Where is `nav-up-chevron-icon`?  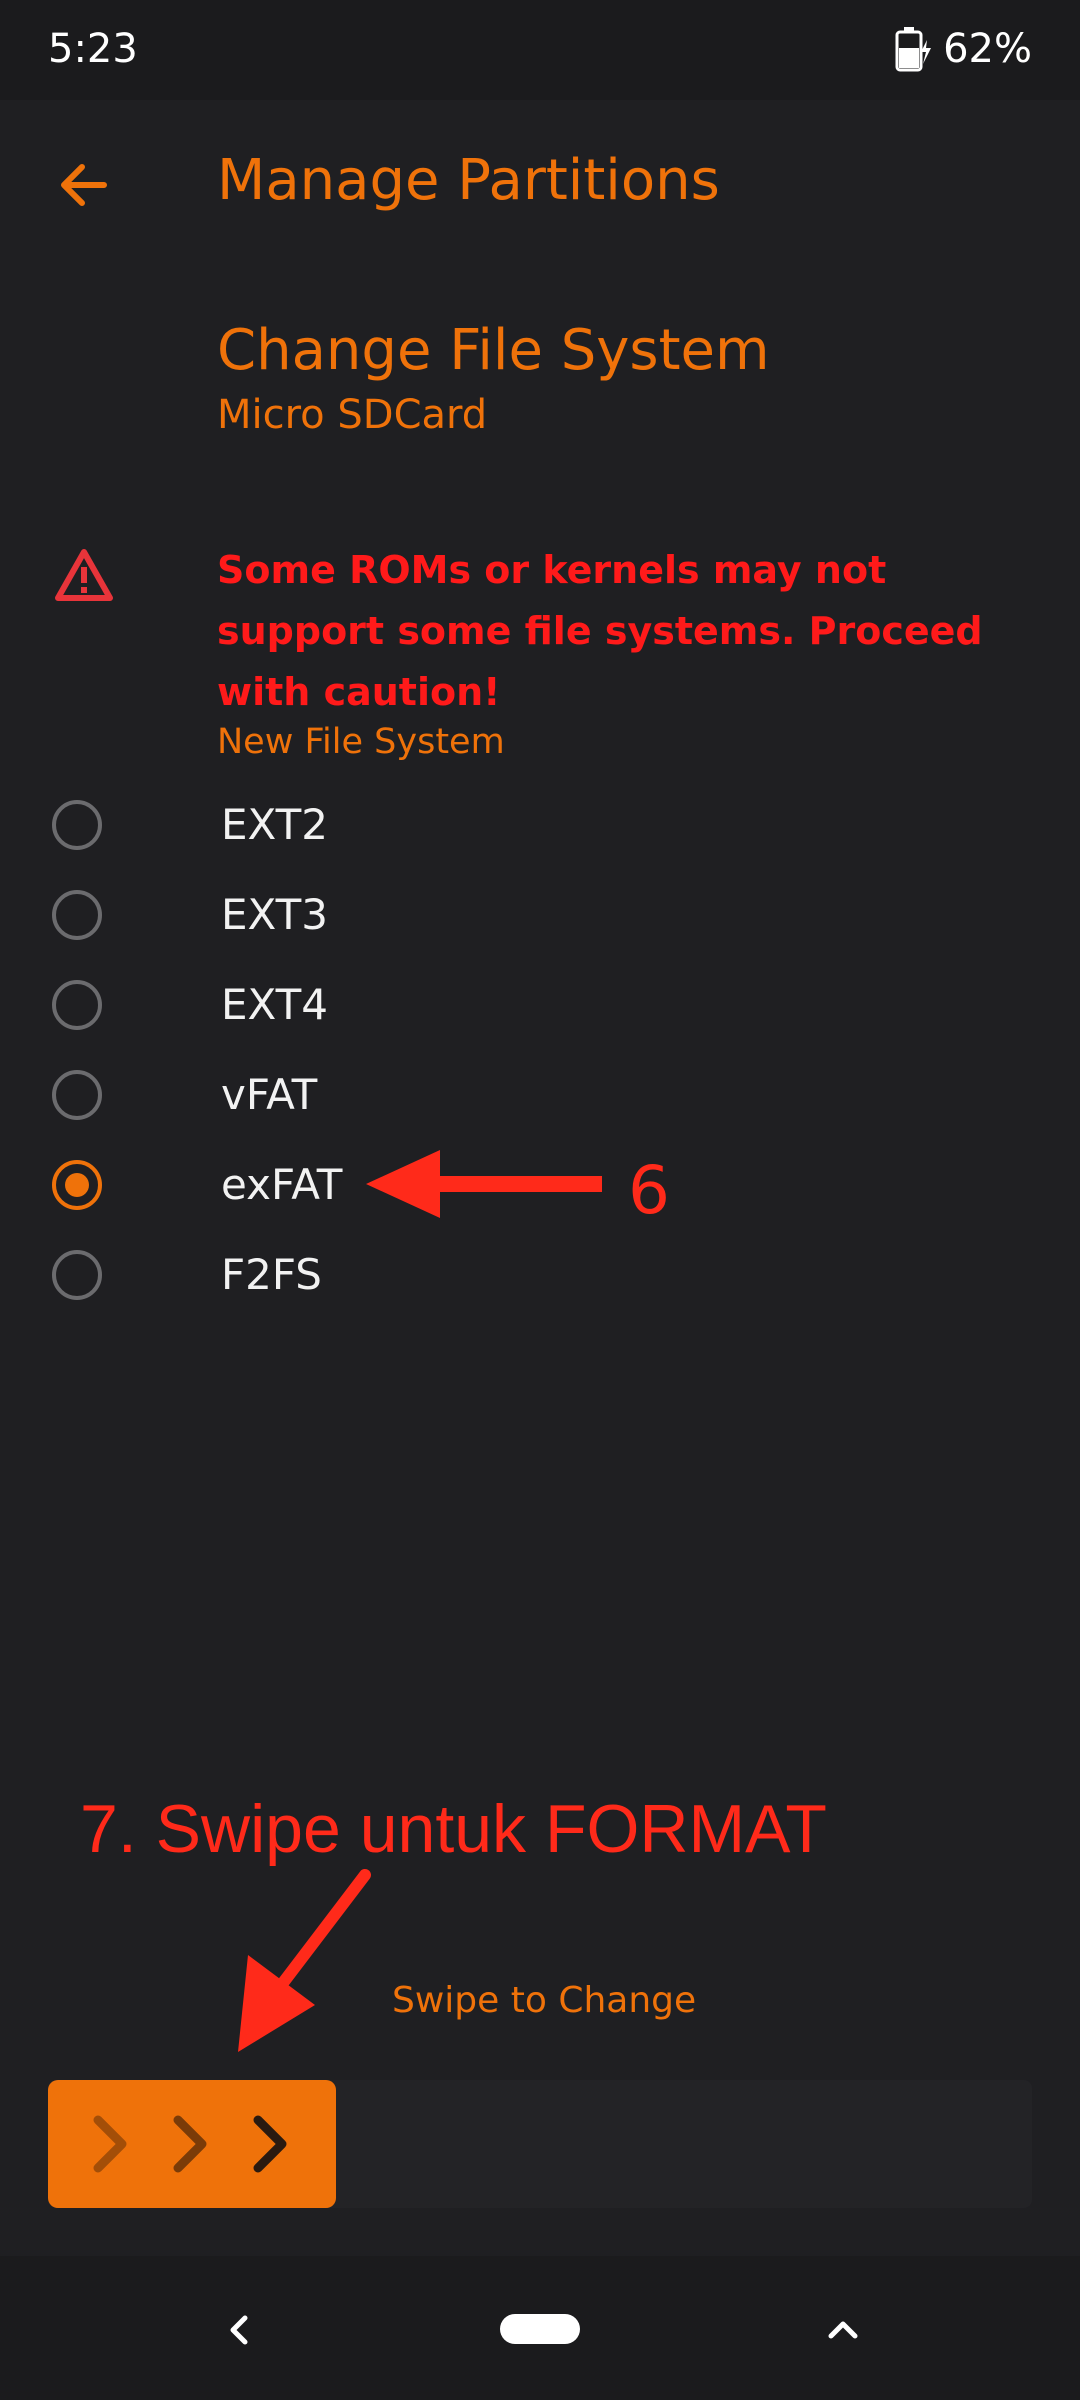 nav-up-chevron-icon is located at coordinates (843, 2329).